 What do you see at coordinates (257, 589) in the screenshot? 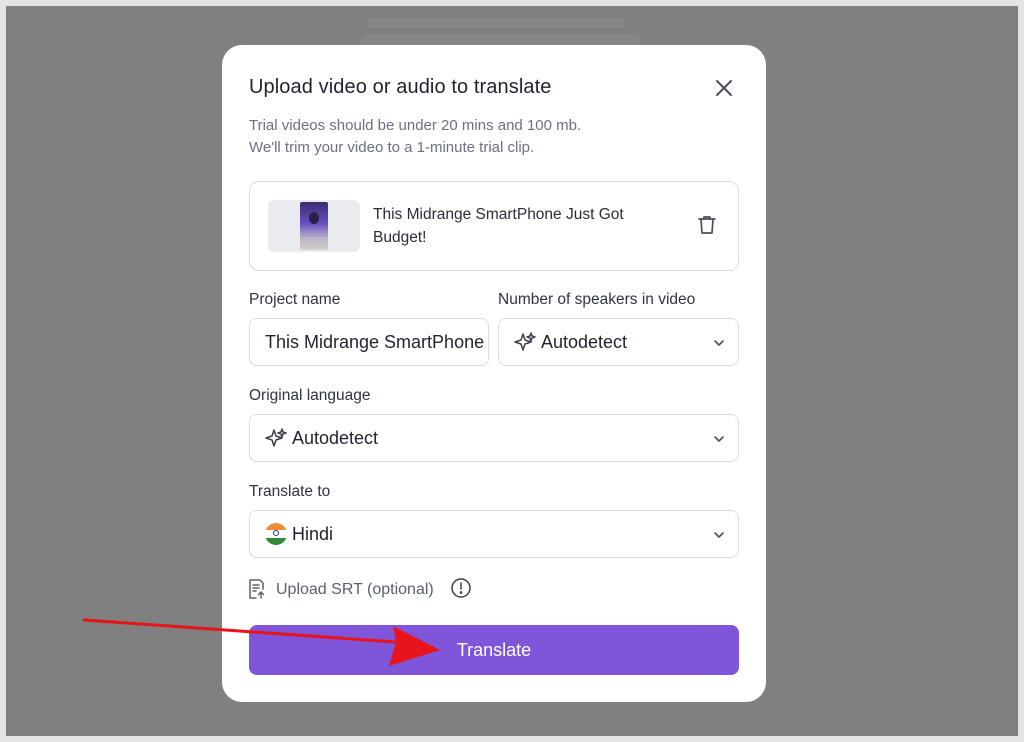
I see `document-upload-icon` at bounding box center [257, 589].